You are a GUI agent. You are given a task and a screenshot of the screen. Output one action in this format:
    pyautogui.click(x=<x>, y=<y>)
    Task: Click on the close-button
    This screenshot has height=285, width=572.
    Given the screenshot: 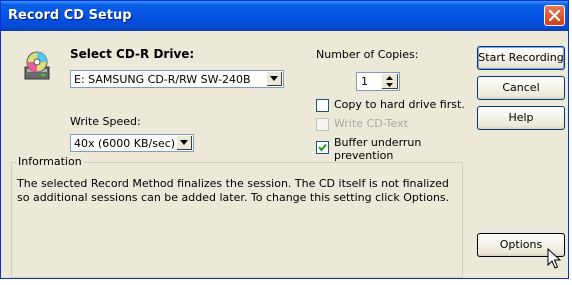 What is the action you would take?
    pyautogui.click(x=554, y=15)
    